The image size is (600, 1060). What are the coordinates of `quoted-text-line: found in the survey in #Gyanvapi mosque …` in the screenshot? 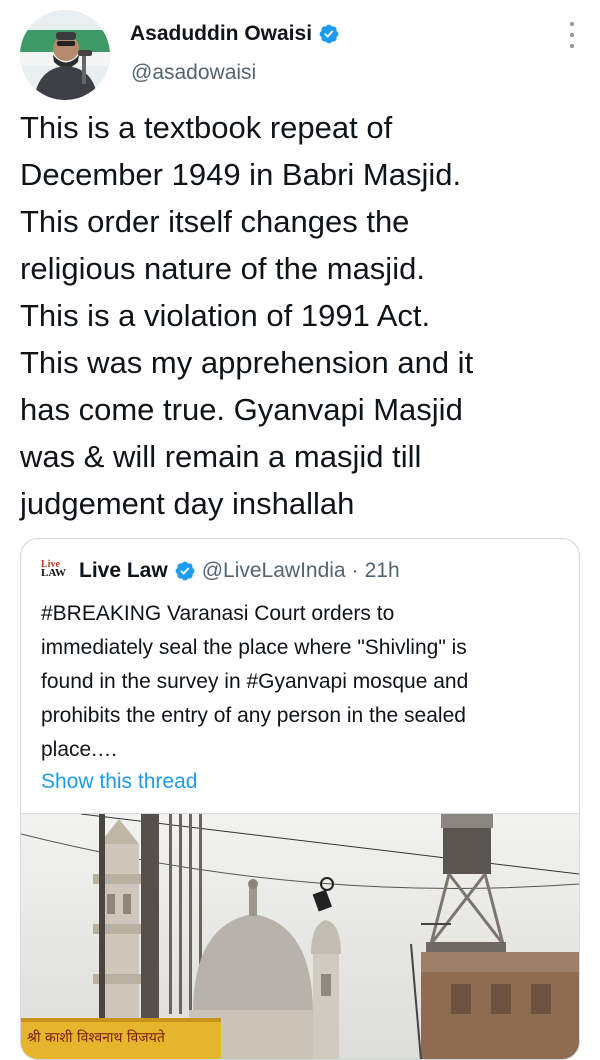 It's located at (255, 681).